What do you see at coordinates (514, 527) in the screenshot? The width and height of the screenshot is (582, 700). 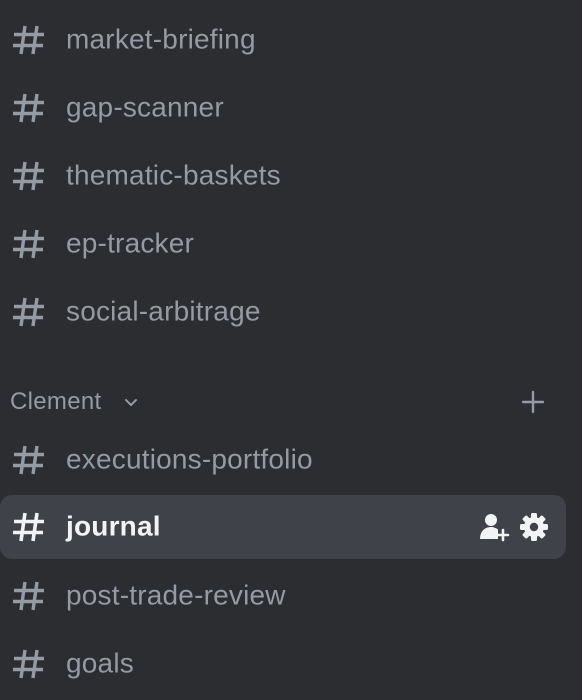 I see `channel-actions` at bounding box center [514, 527].